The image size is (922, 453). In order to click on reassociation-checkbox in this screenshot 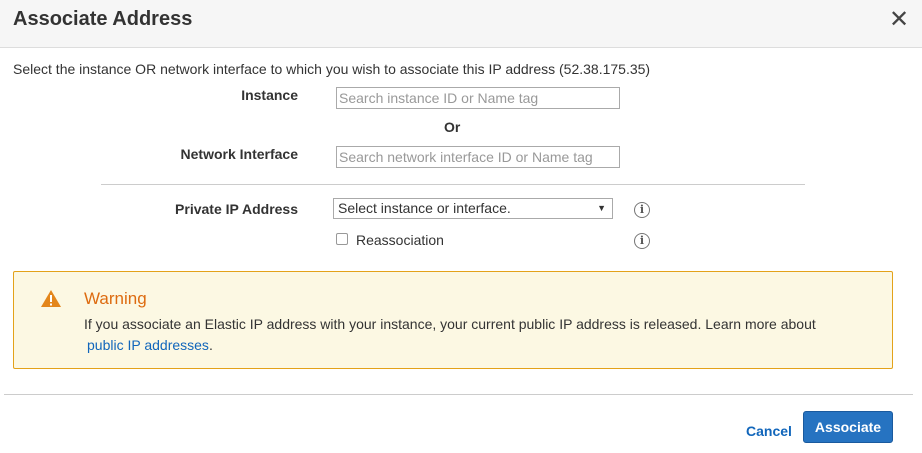, I will do `click(342, 239)`.